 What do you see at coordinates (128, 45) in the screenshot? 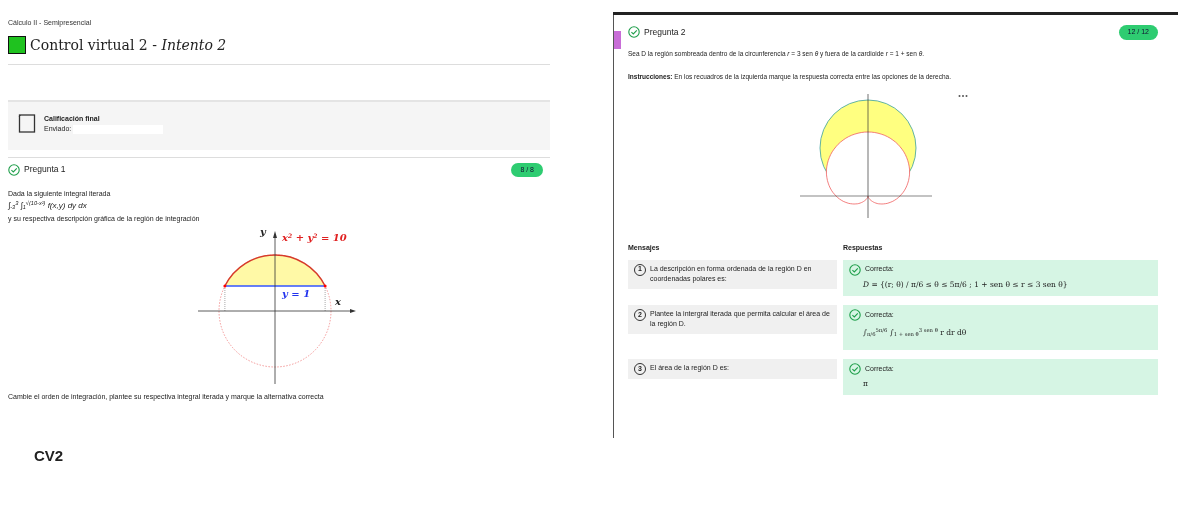
I see `page-title: Control virtual 2 - Intento 2` at bounding box center [128, 45].